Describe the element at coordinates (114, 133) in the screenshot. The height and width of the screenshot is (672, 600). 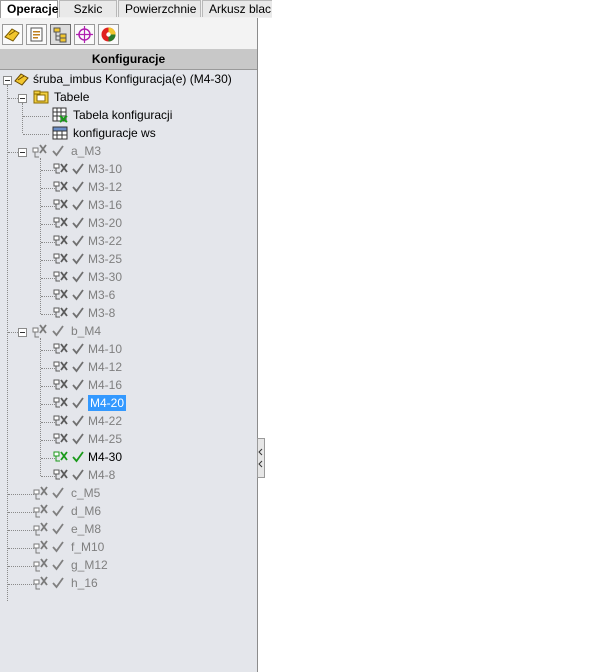
I see `ws-table-label: konfiguracje ws` at that location.